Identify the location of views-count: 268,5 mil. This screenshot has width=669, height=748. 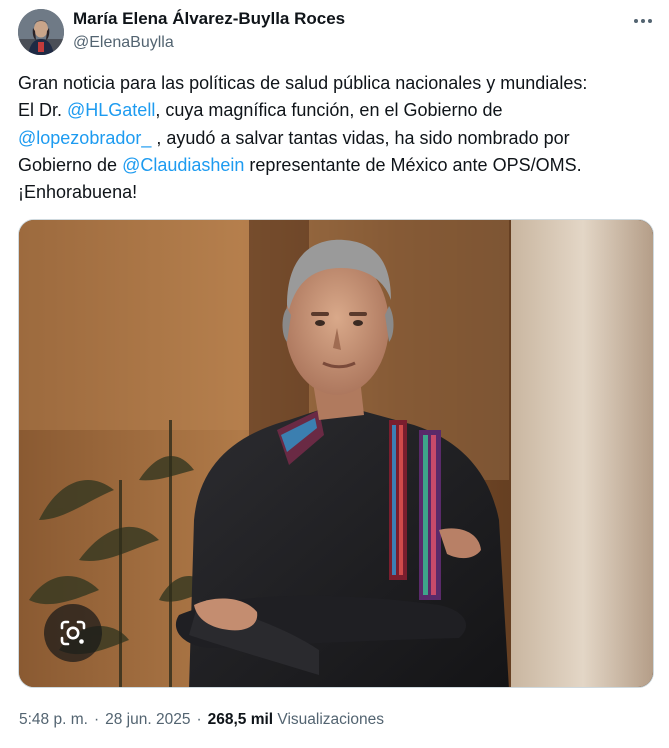
(240, 719).